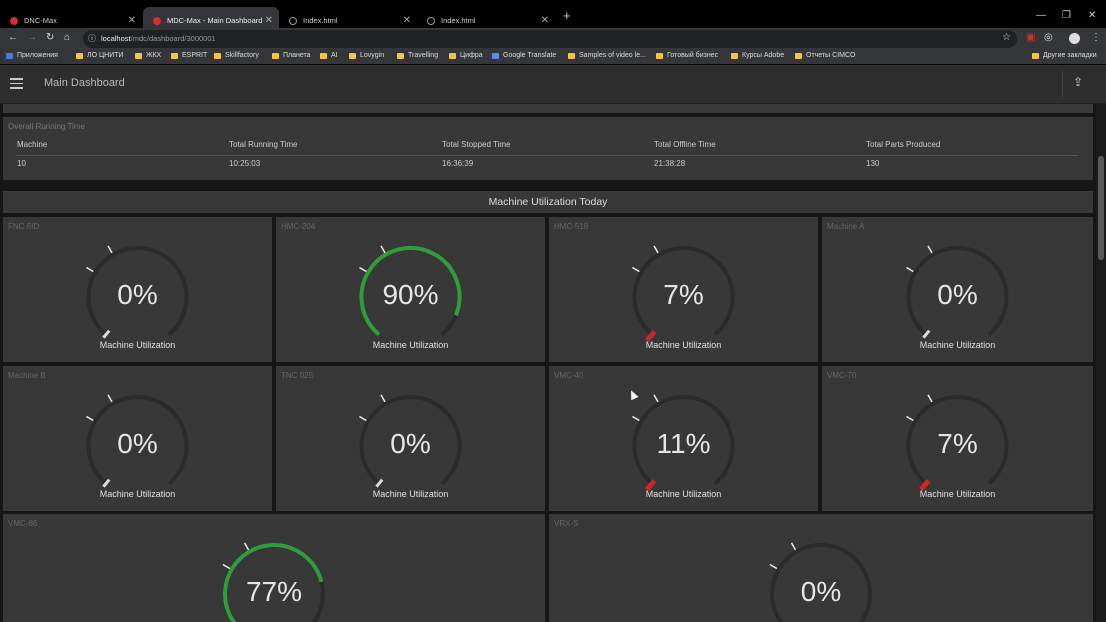 The height and width of the screenshot is (622, 1106). Describe the element at coordinates (158, 38) in the screenshot. I see `url-text: localhost/mdc/dashboard/3000001` at that location.